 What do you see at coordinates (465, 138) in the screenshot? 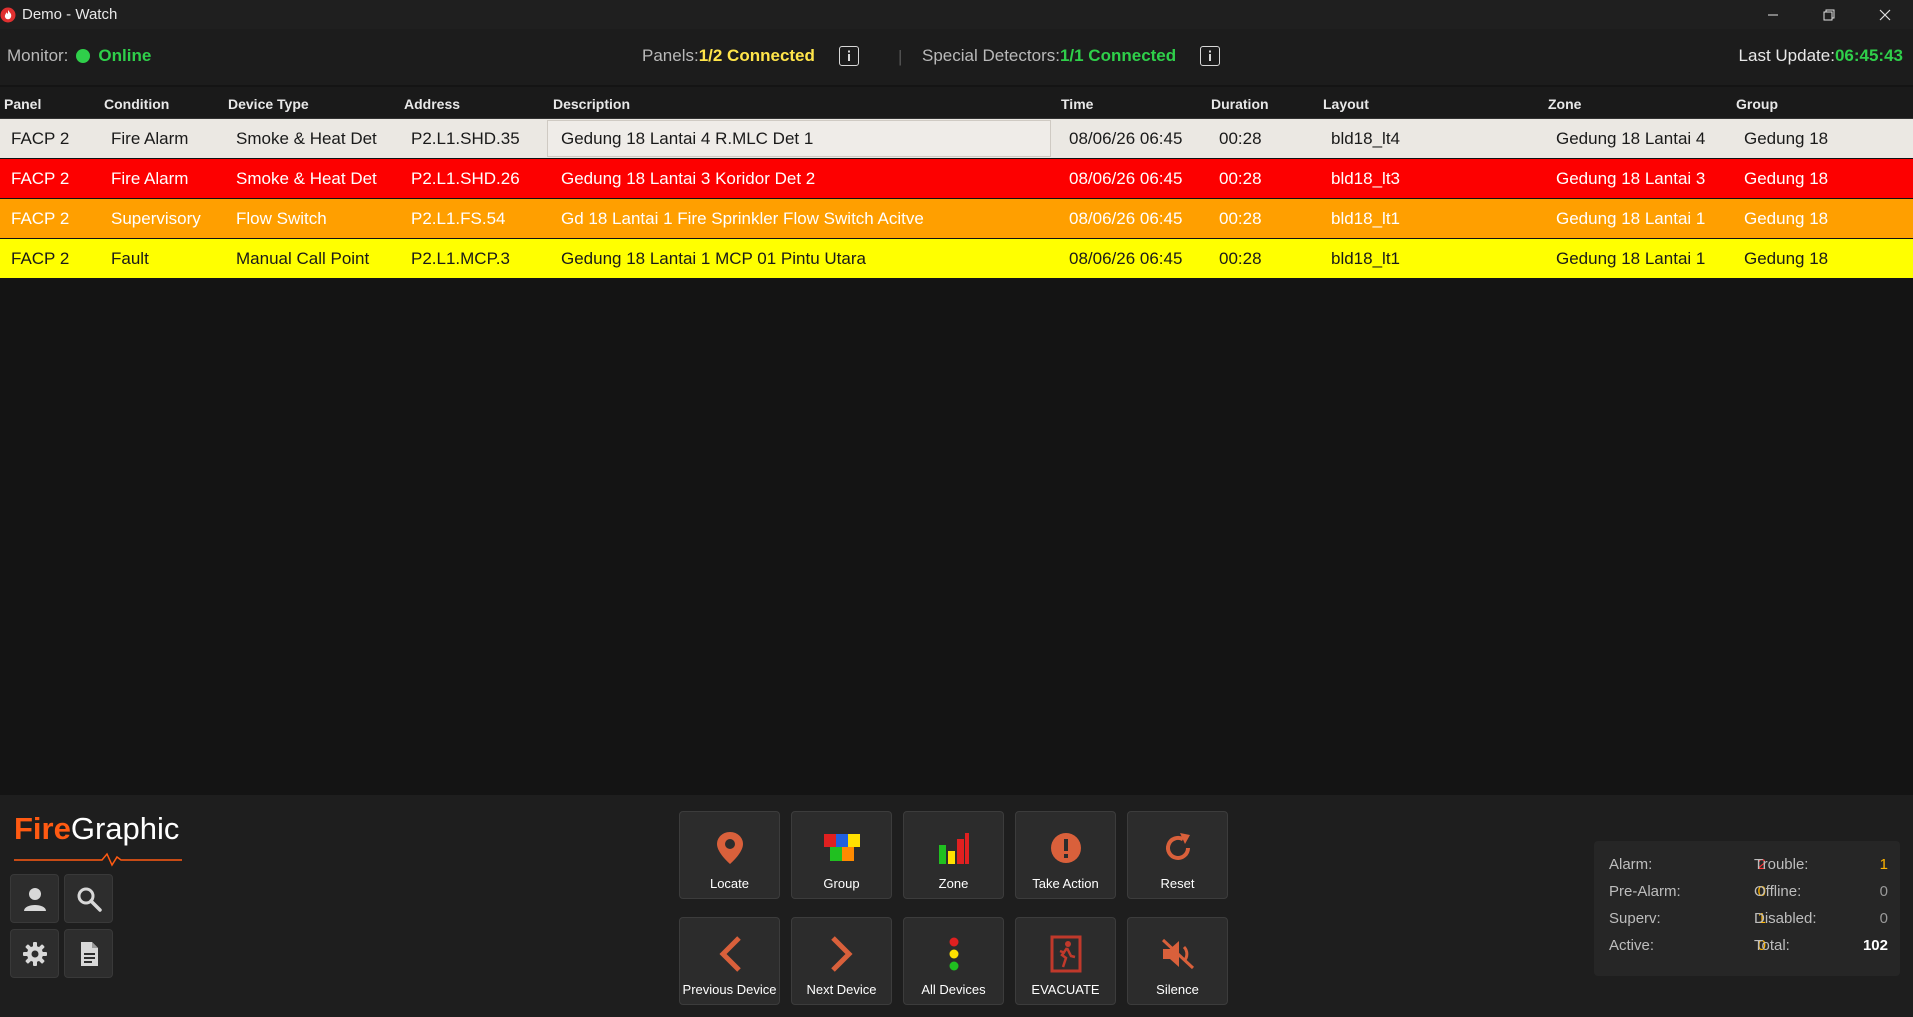
I see `cell-address: P2.L1.SHD.35` at bounding box center [465, 138].